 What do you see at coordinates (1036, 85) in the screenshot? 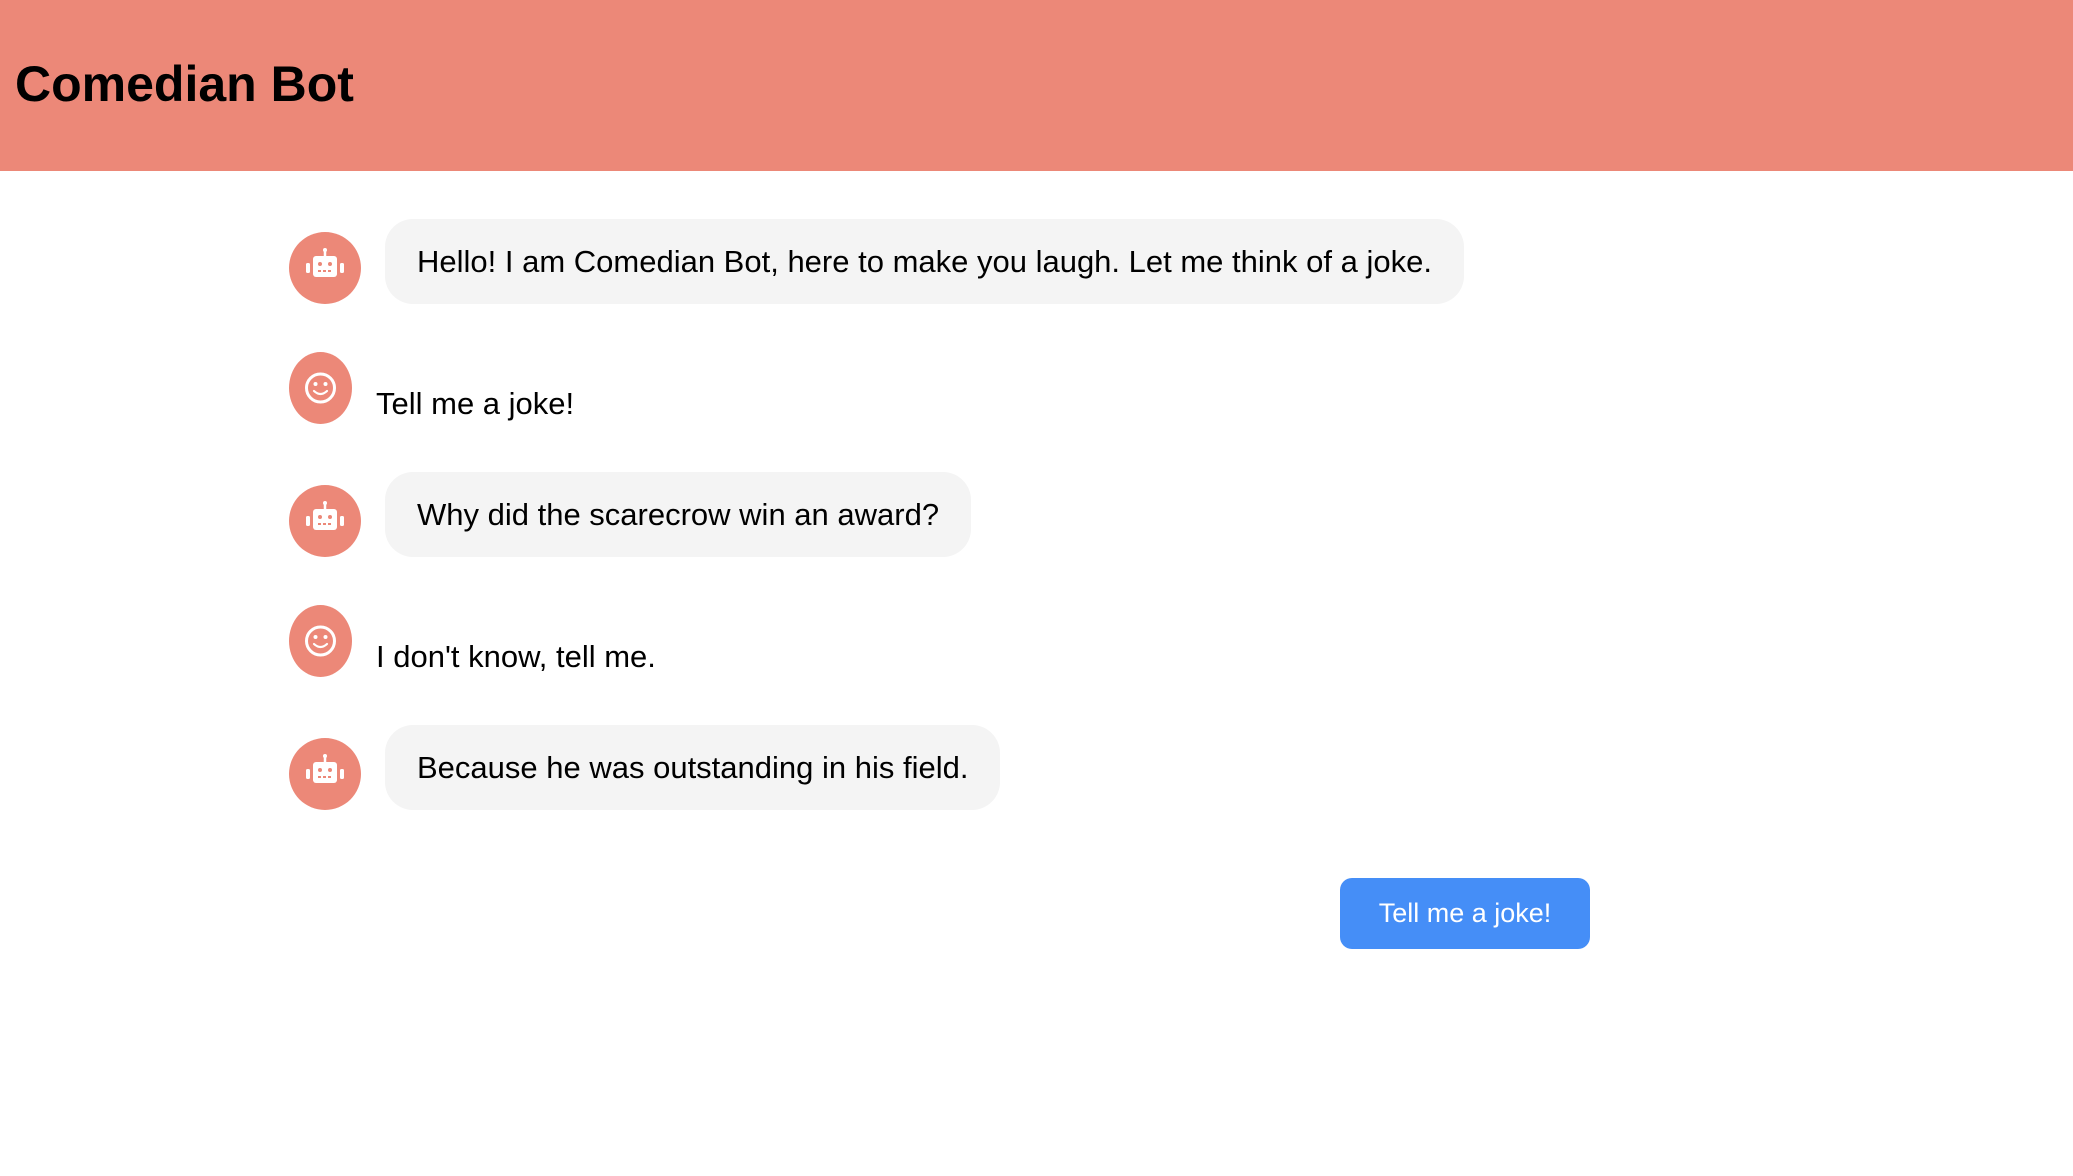
I see `app-header: Comedian Bot` at bounding box center [1036, 85].